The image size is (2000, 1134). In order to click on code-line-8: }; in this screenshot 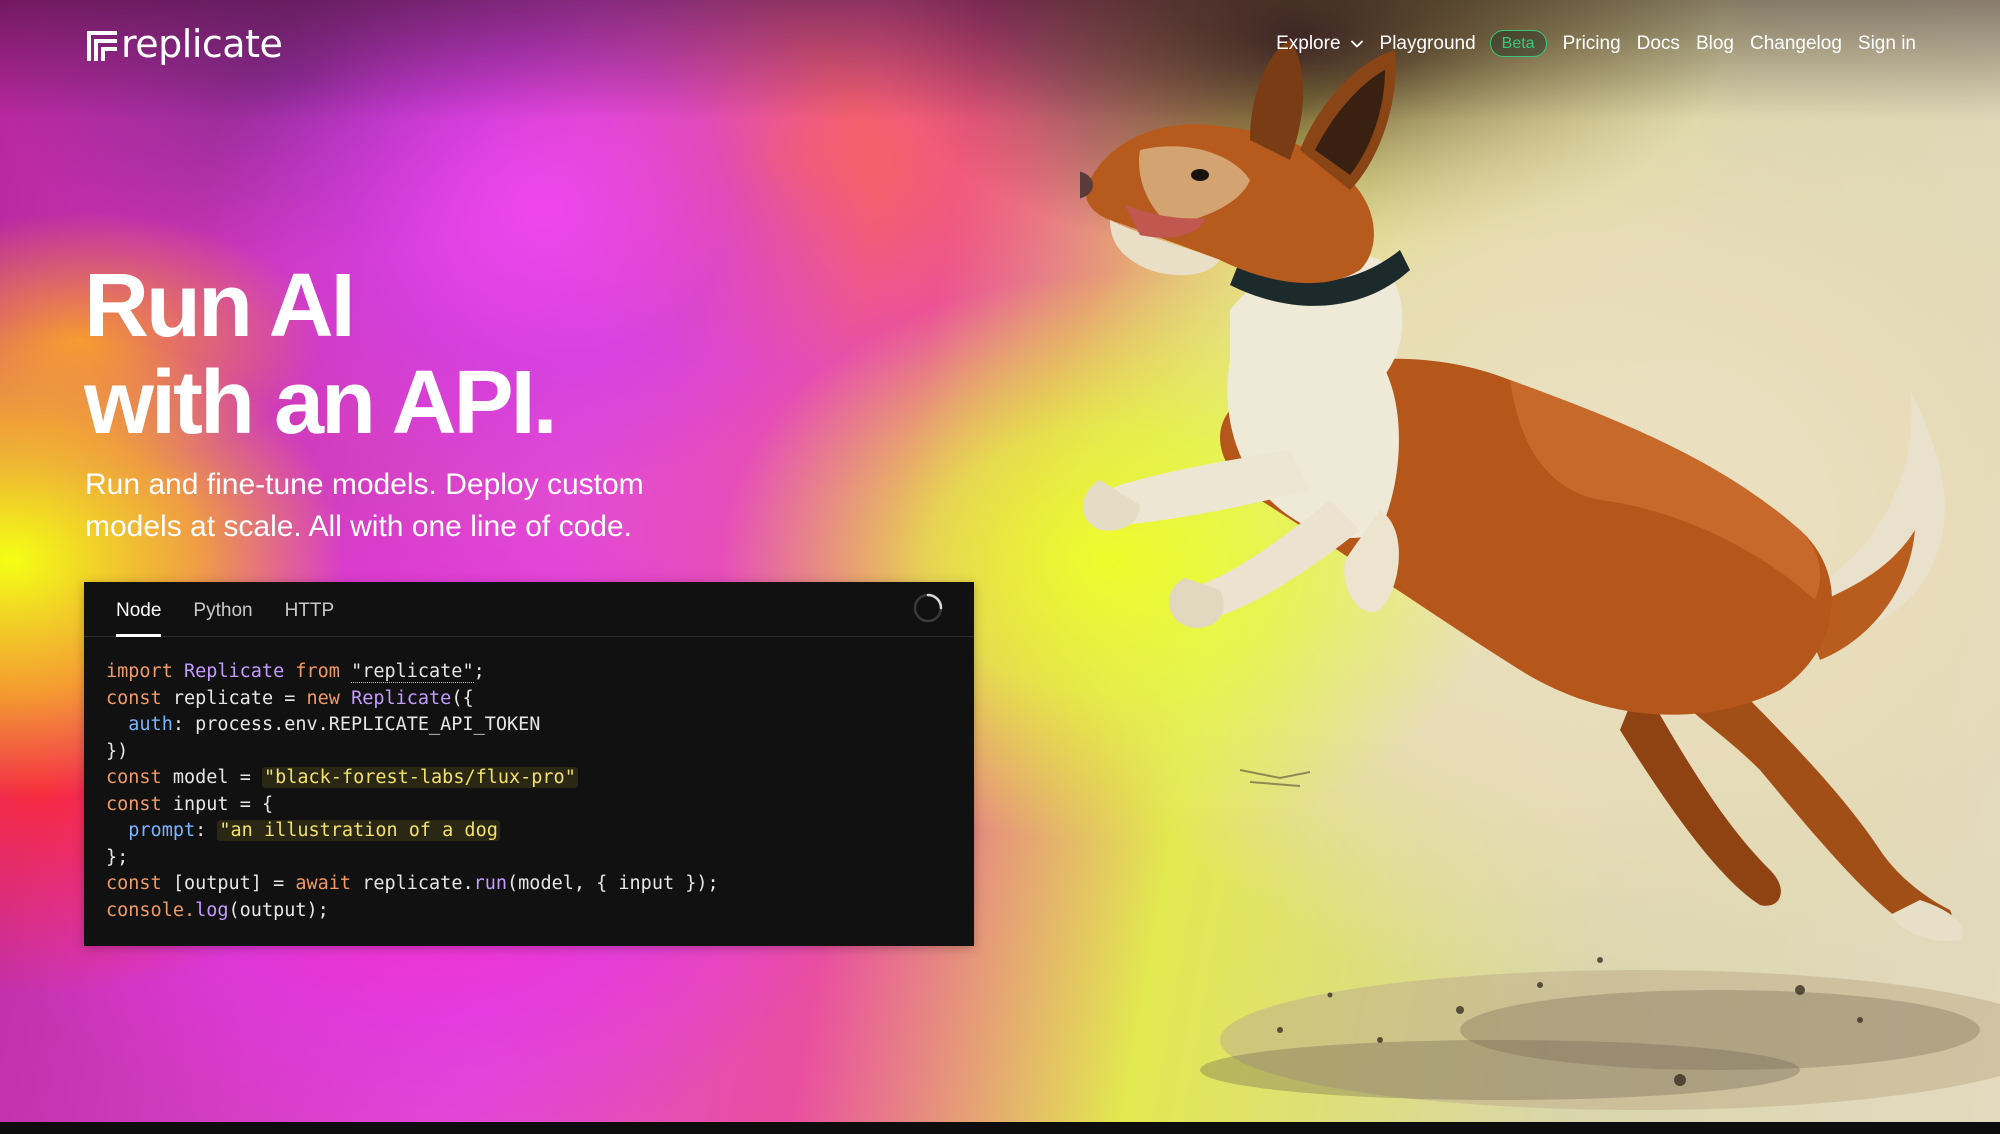, I will do `click(540, 858)`.